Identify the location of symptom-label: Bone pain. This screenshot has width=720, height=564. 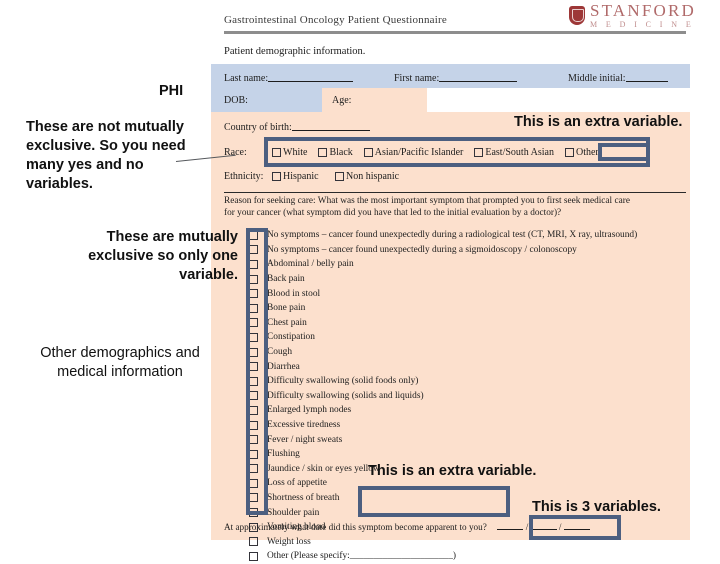
(286, 308).